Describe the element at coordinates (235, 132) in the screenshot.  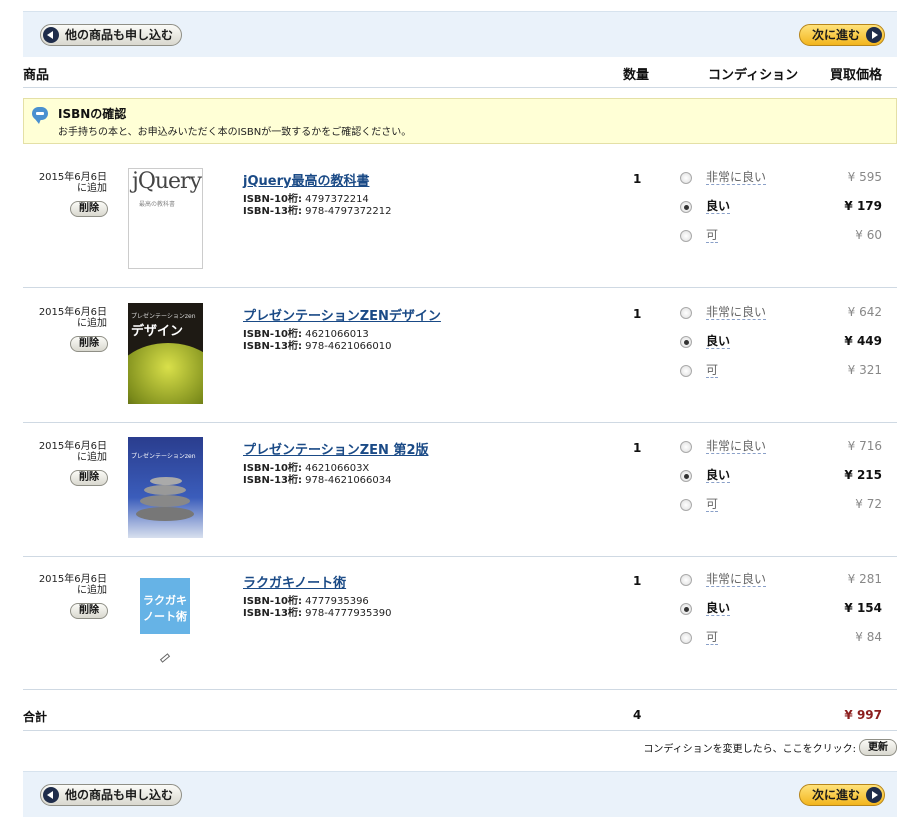
I see `isbn-notice-desc: お手持ちの本と、お申込みいただく本のISBNが一致するかをご確認ください。` at that location.